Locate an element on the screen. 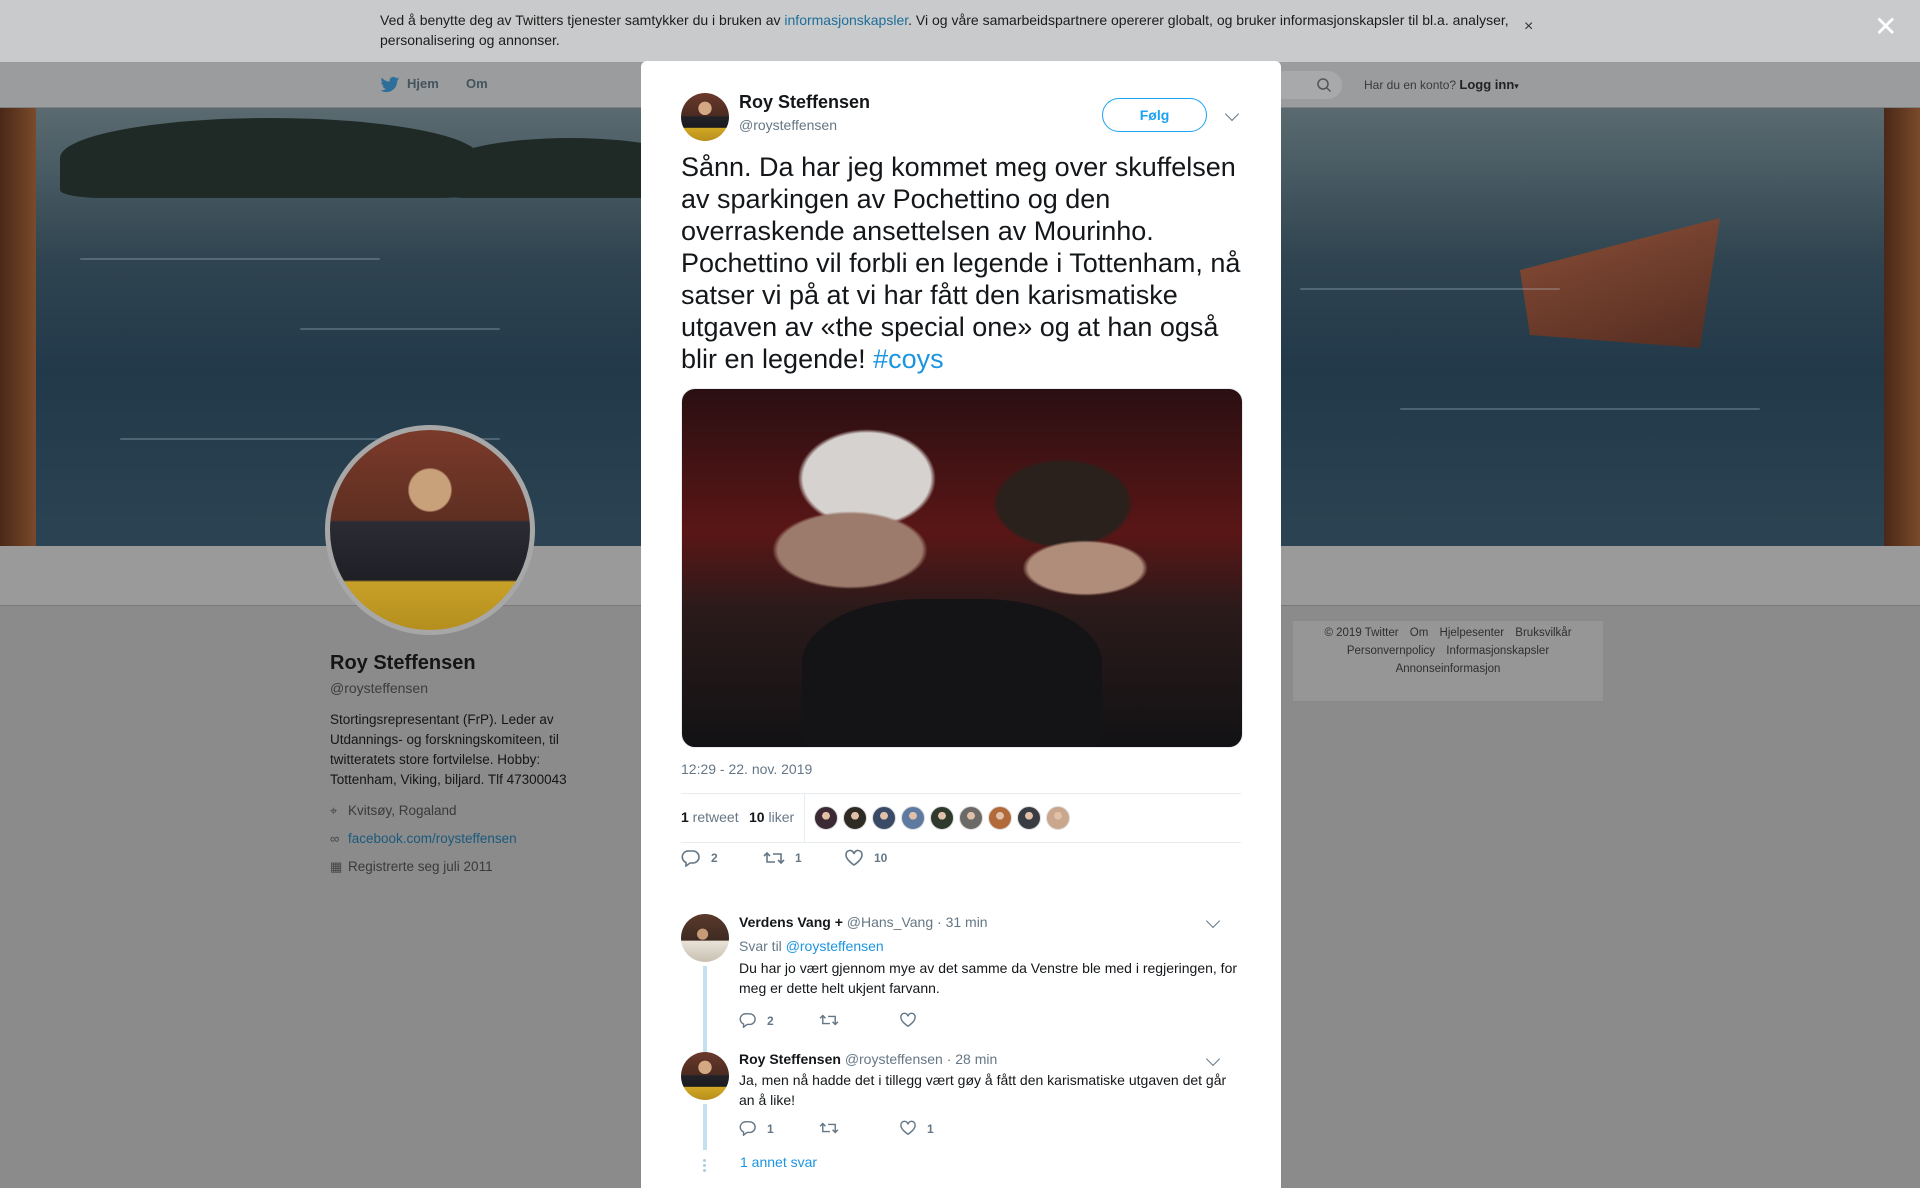  tweet-timestamp: 12:29 - 22. nov. 2019 is located at coordinates (746, 769).